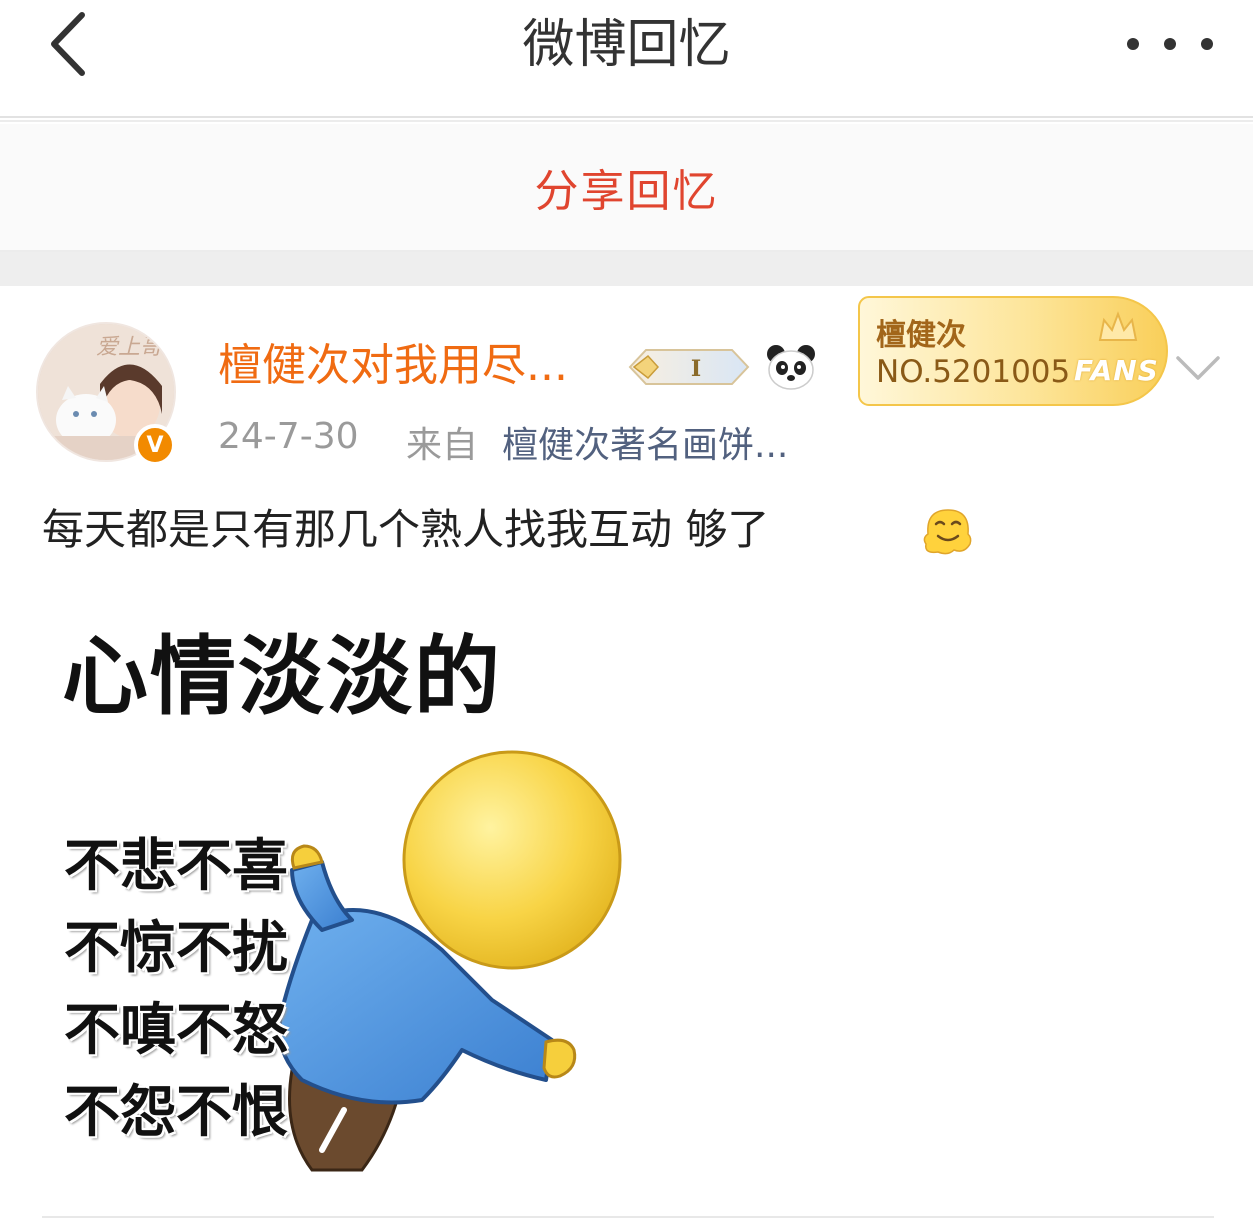  Describe the element at coordinates (176, 948) in the screenshot. I see `meme-caption-line: 不惊不扰` at that location.